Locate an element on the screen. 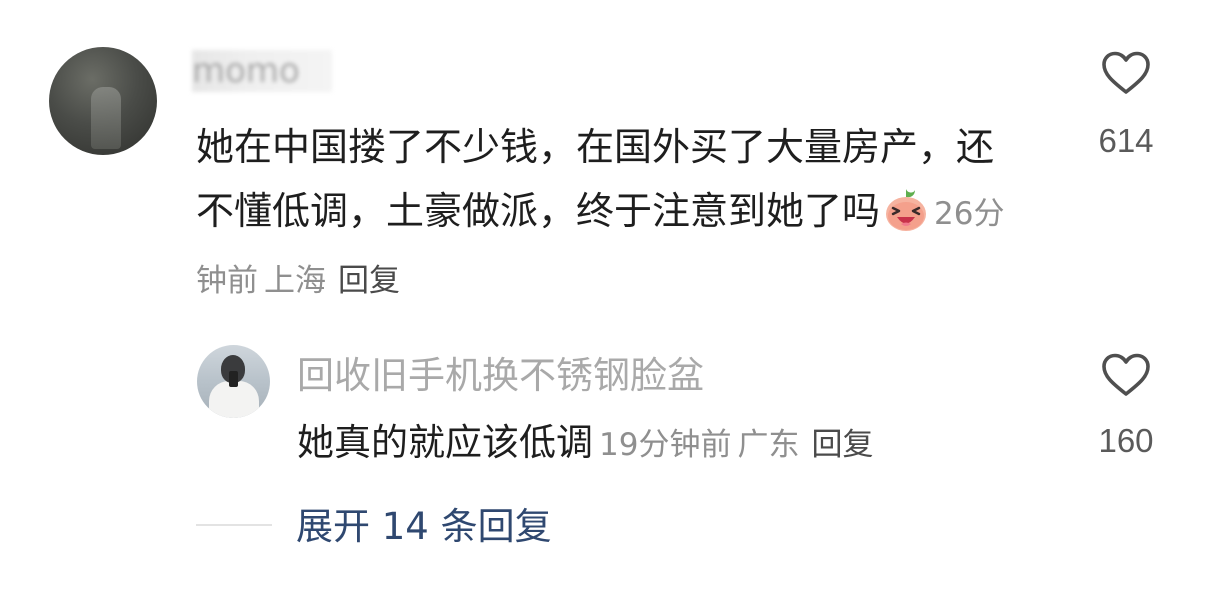  reply-like-button: 160 is located at coordinates (1126, 406).